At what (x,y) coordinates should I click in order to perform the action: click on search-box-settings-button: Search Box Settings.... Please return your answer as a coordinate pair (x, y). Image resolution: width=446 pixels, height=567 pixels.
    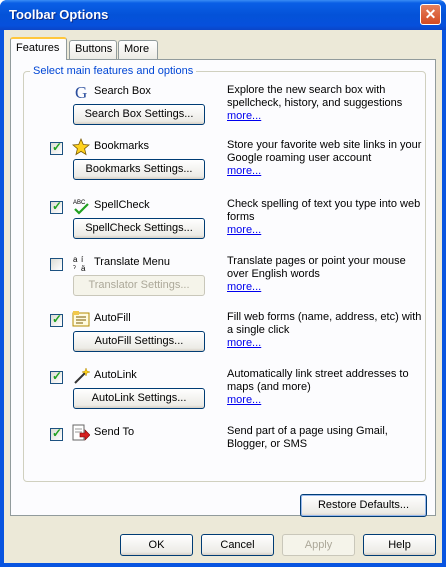
    Looking at the image, I should click on (139, 114).